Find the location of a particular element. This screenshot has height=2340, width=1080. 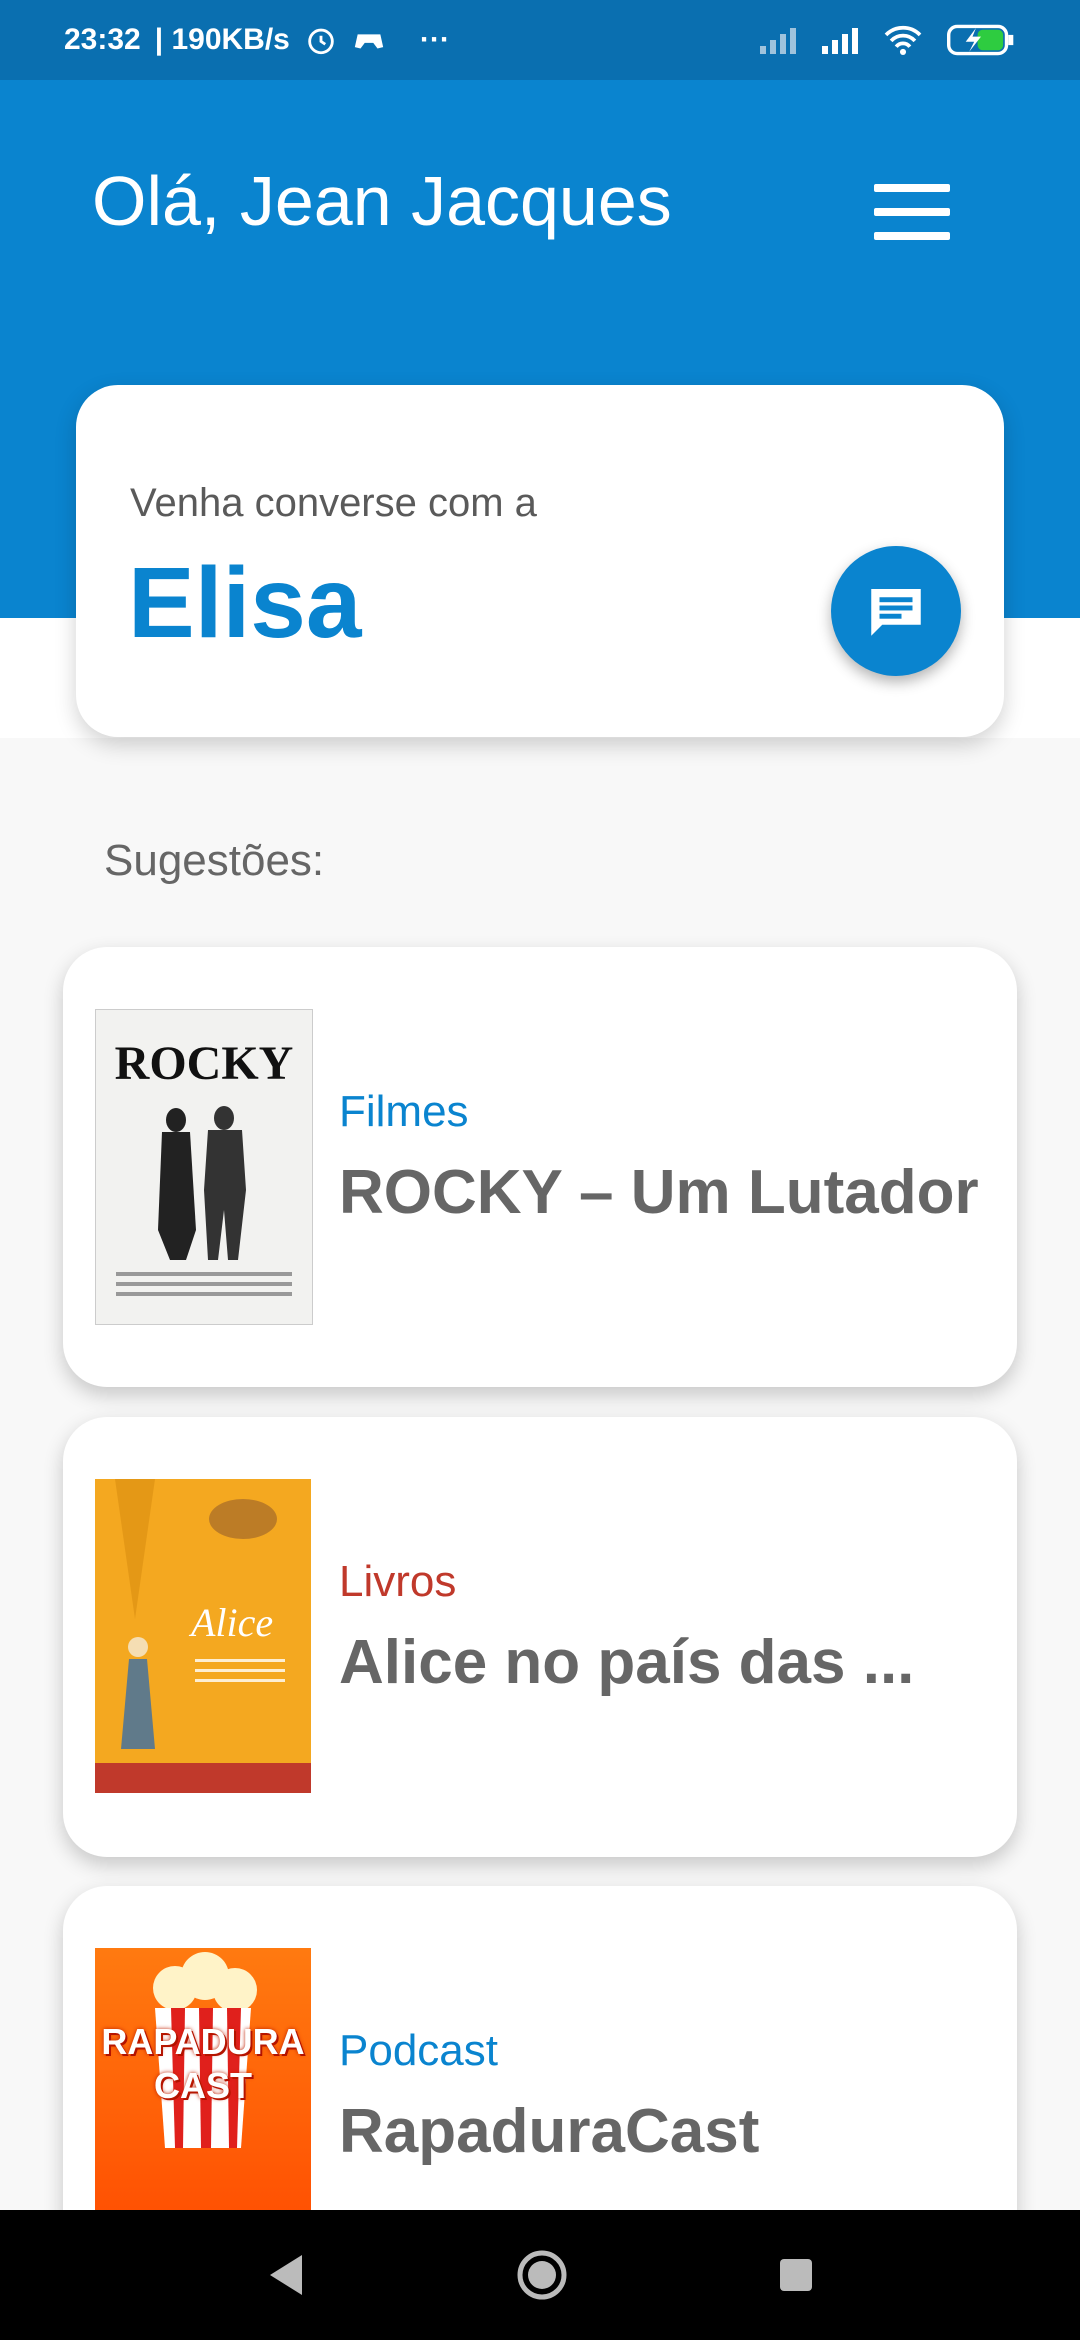

movie-poster: ROCKY is located at coordinates (204, 1167).